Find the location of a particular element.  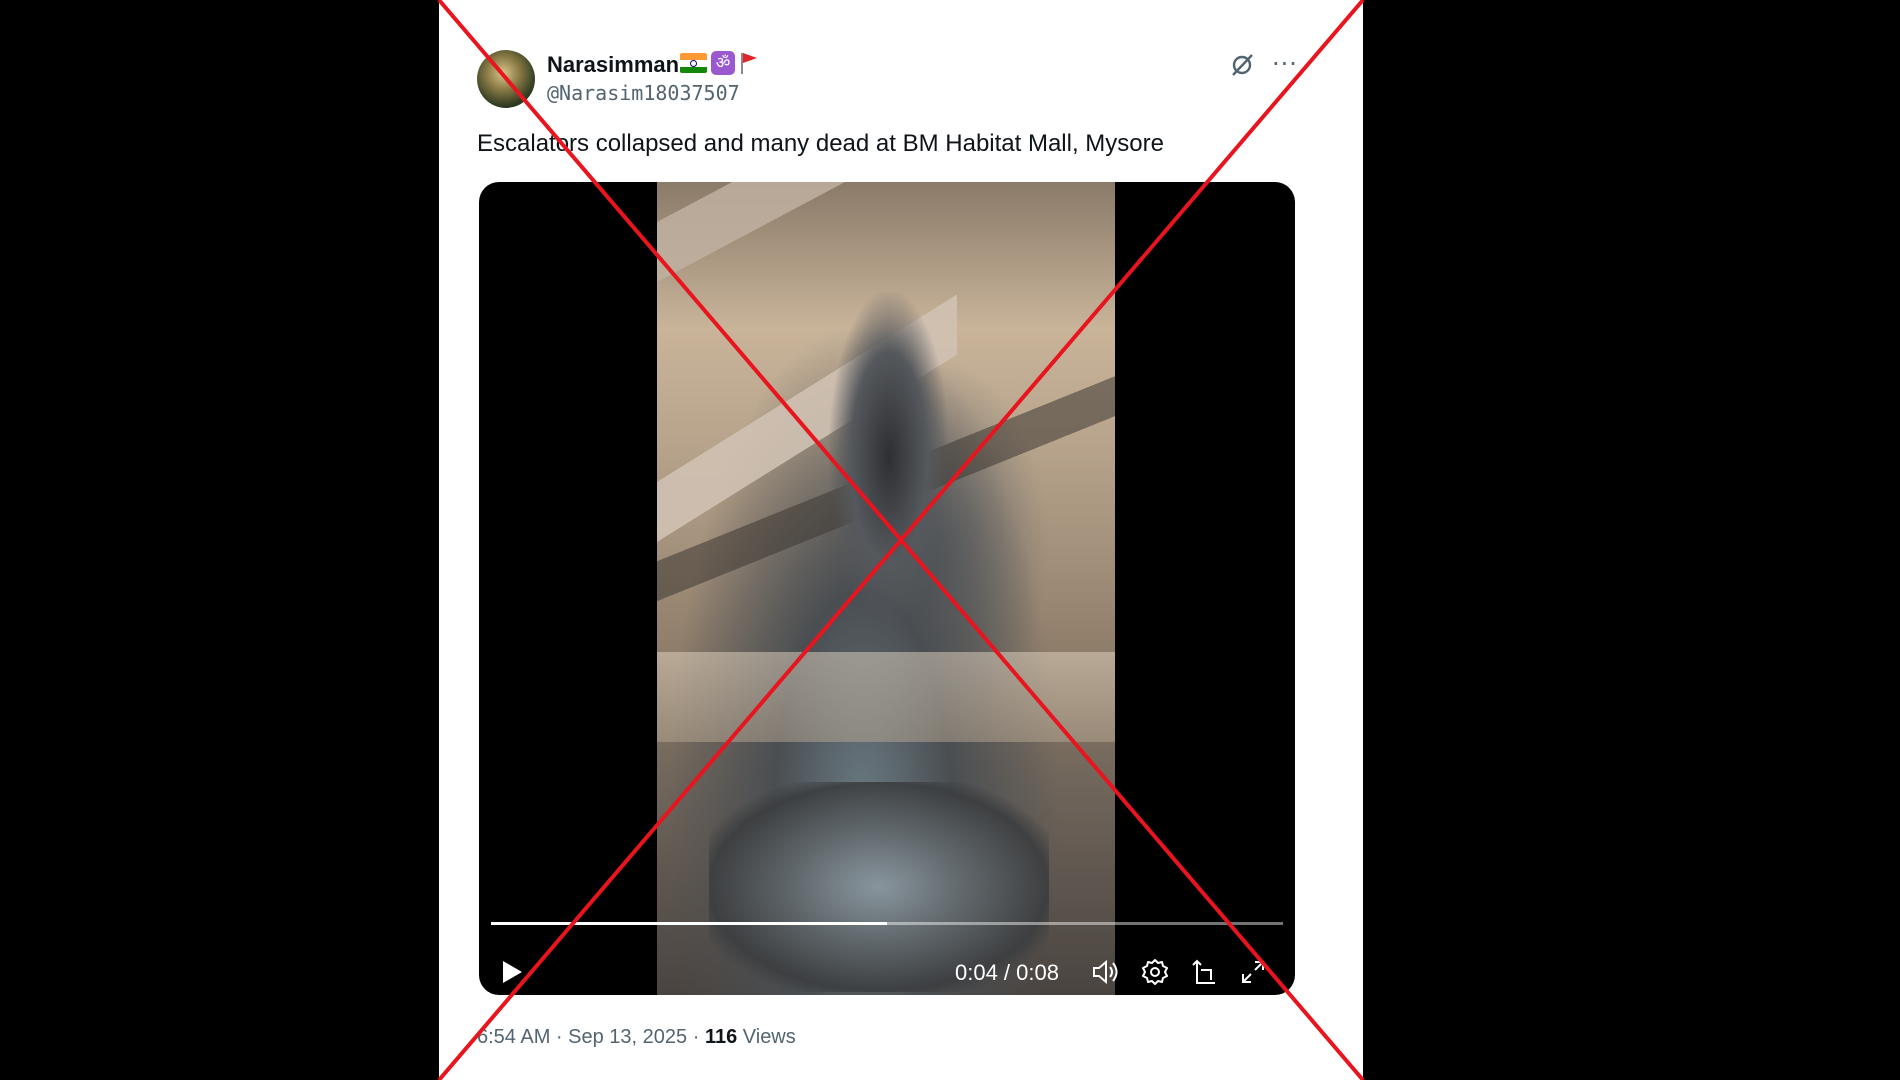

views-count: 116 is located at coordinates (721, 1037).